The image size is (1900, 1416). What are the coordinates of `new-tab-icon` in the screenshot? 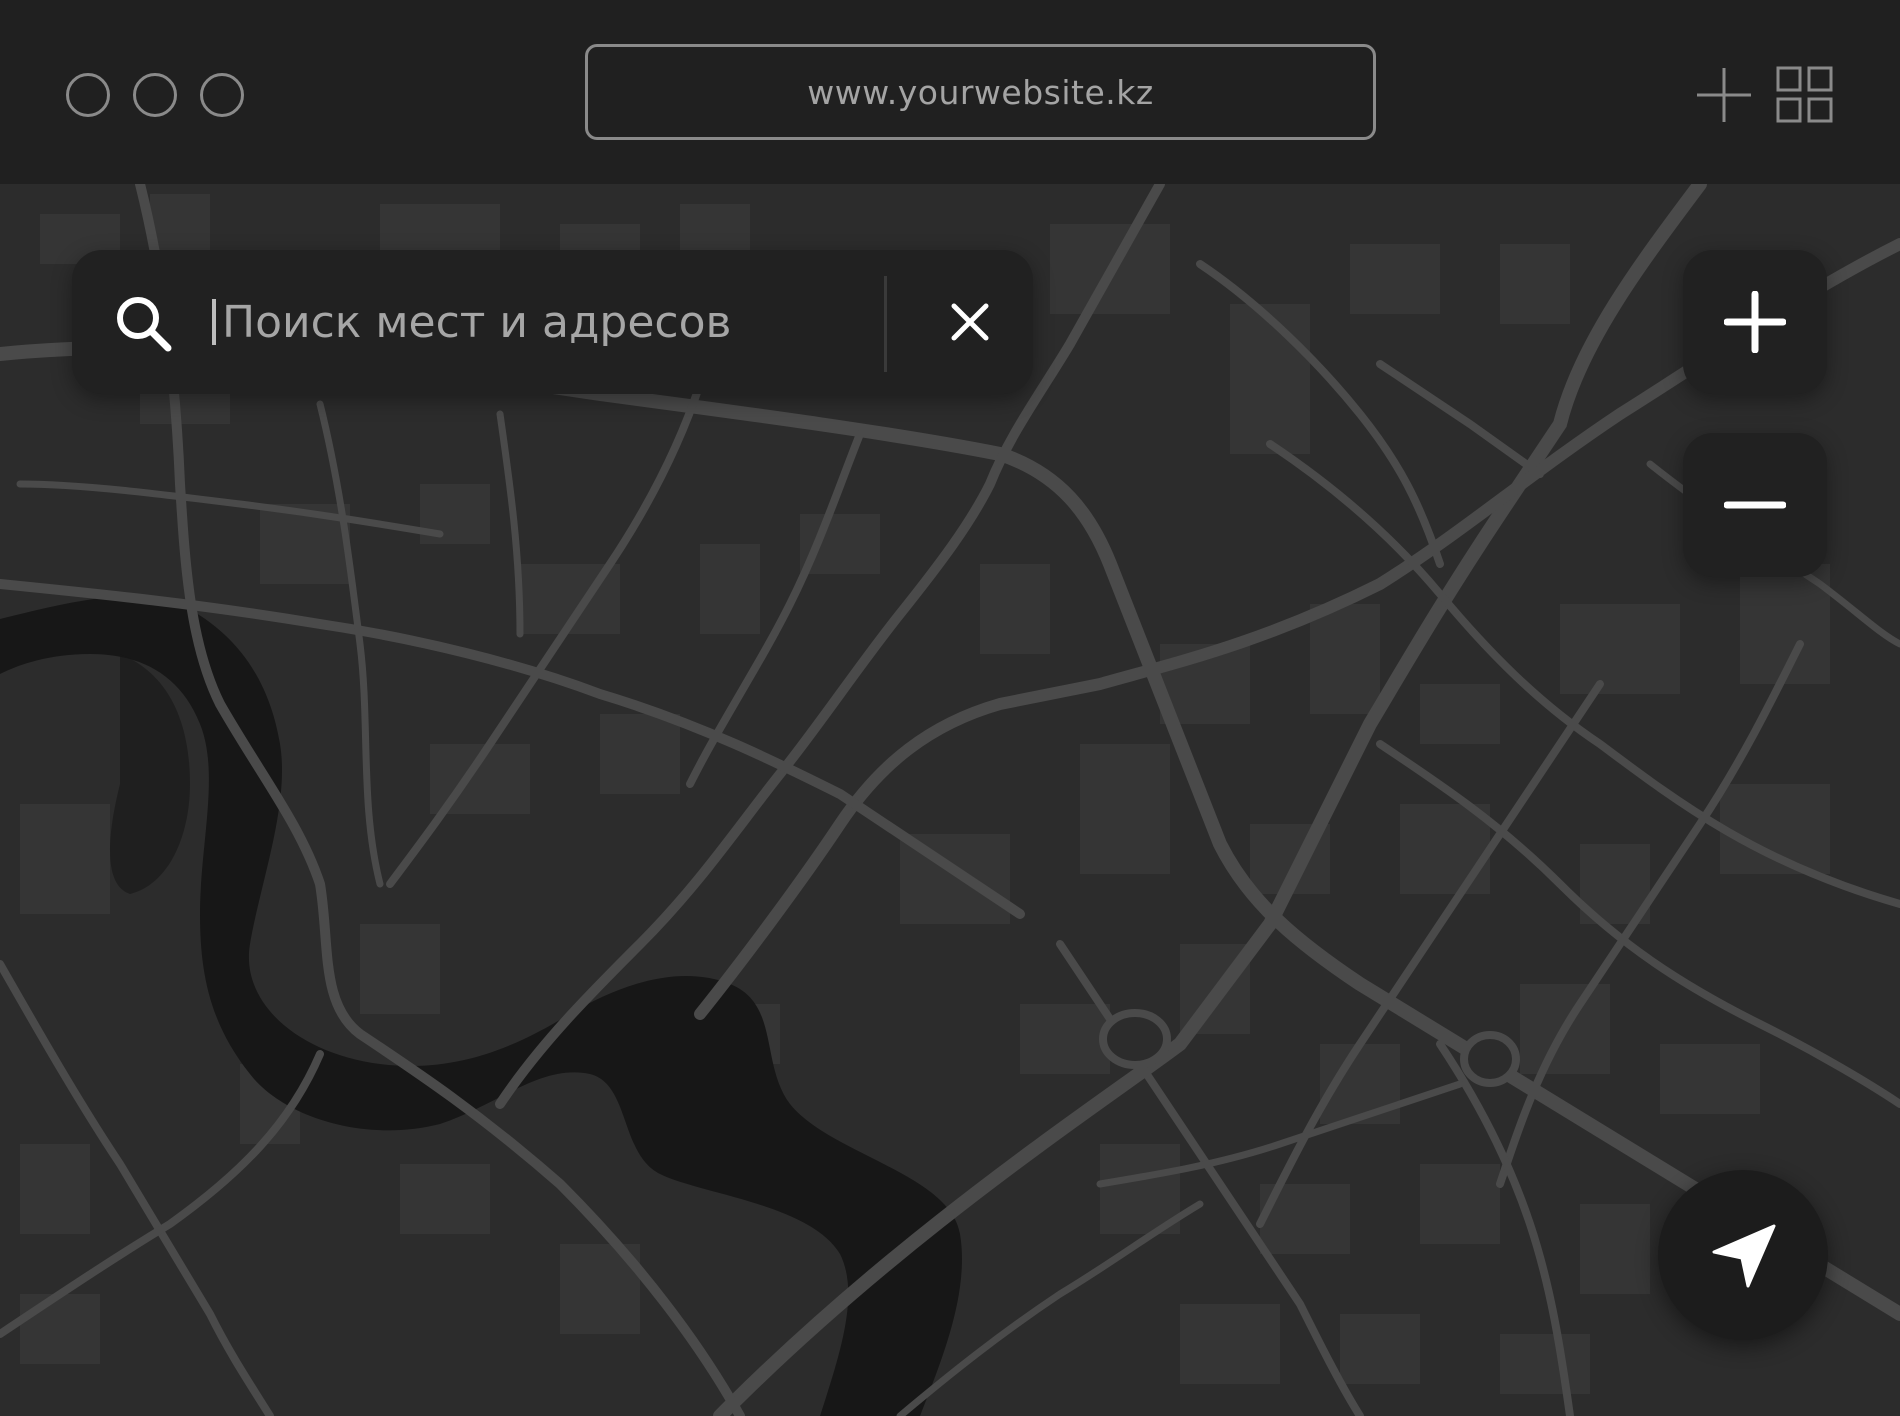 It's located at (1724, 95).